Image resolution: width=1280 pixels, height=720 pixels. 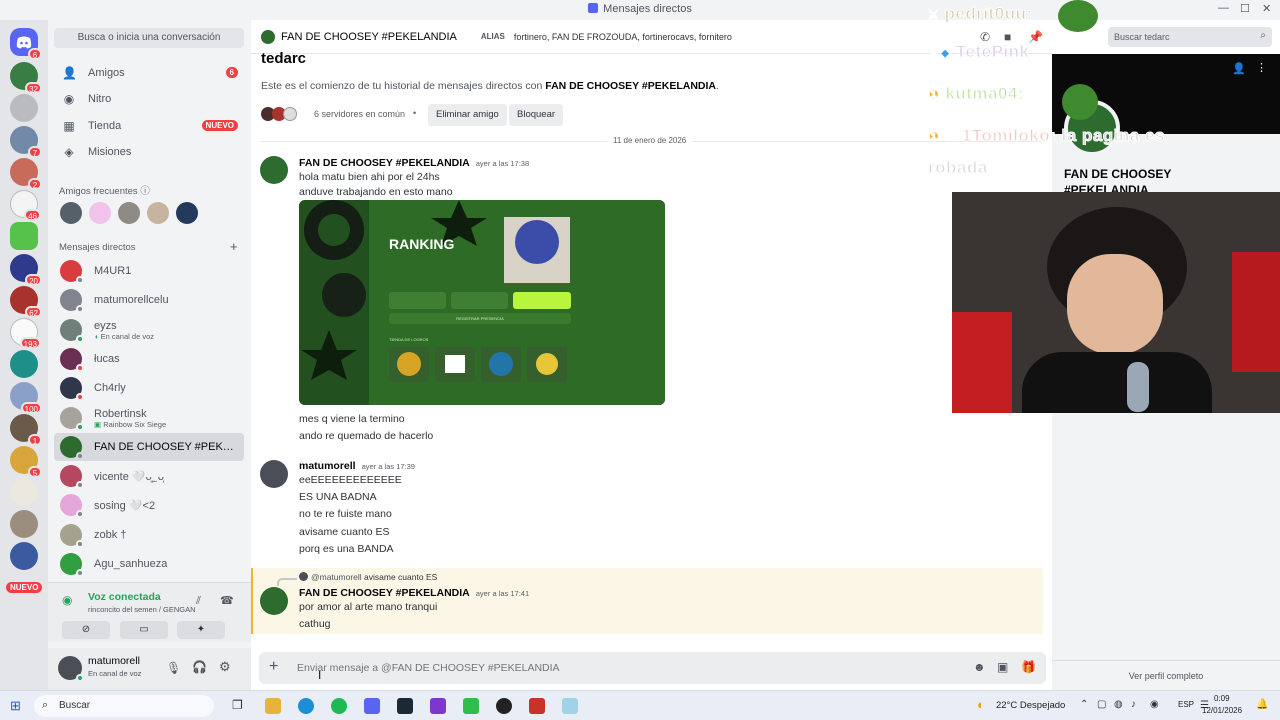 I want to click on voice-channel: rinconcito del semen / GENGAN, so click(x=142, y=609).